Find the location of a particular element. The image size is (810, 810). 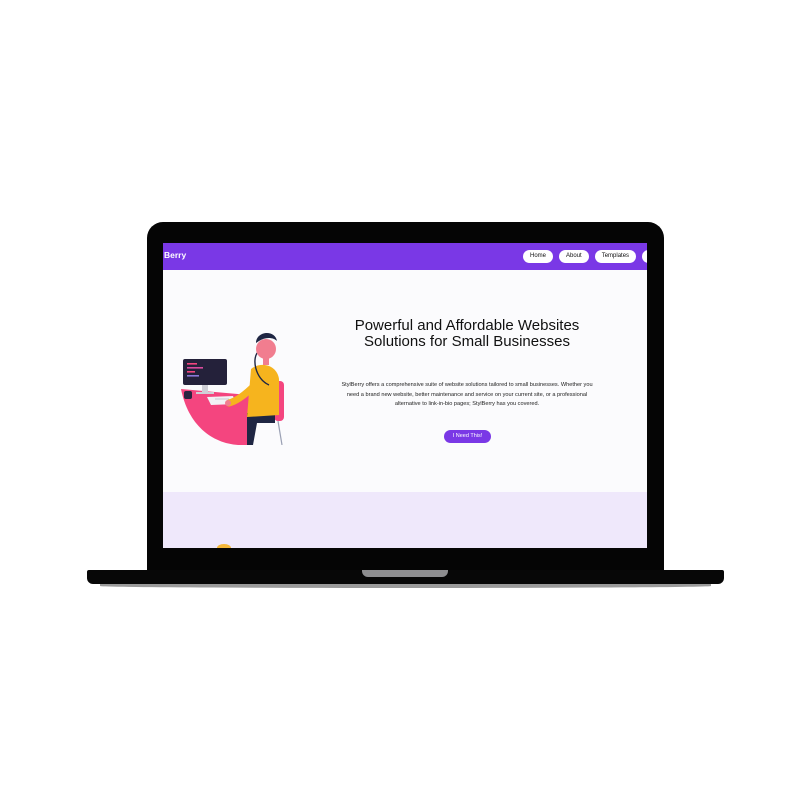

nav-about-button: About is located at coordinates (574, 256).